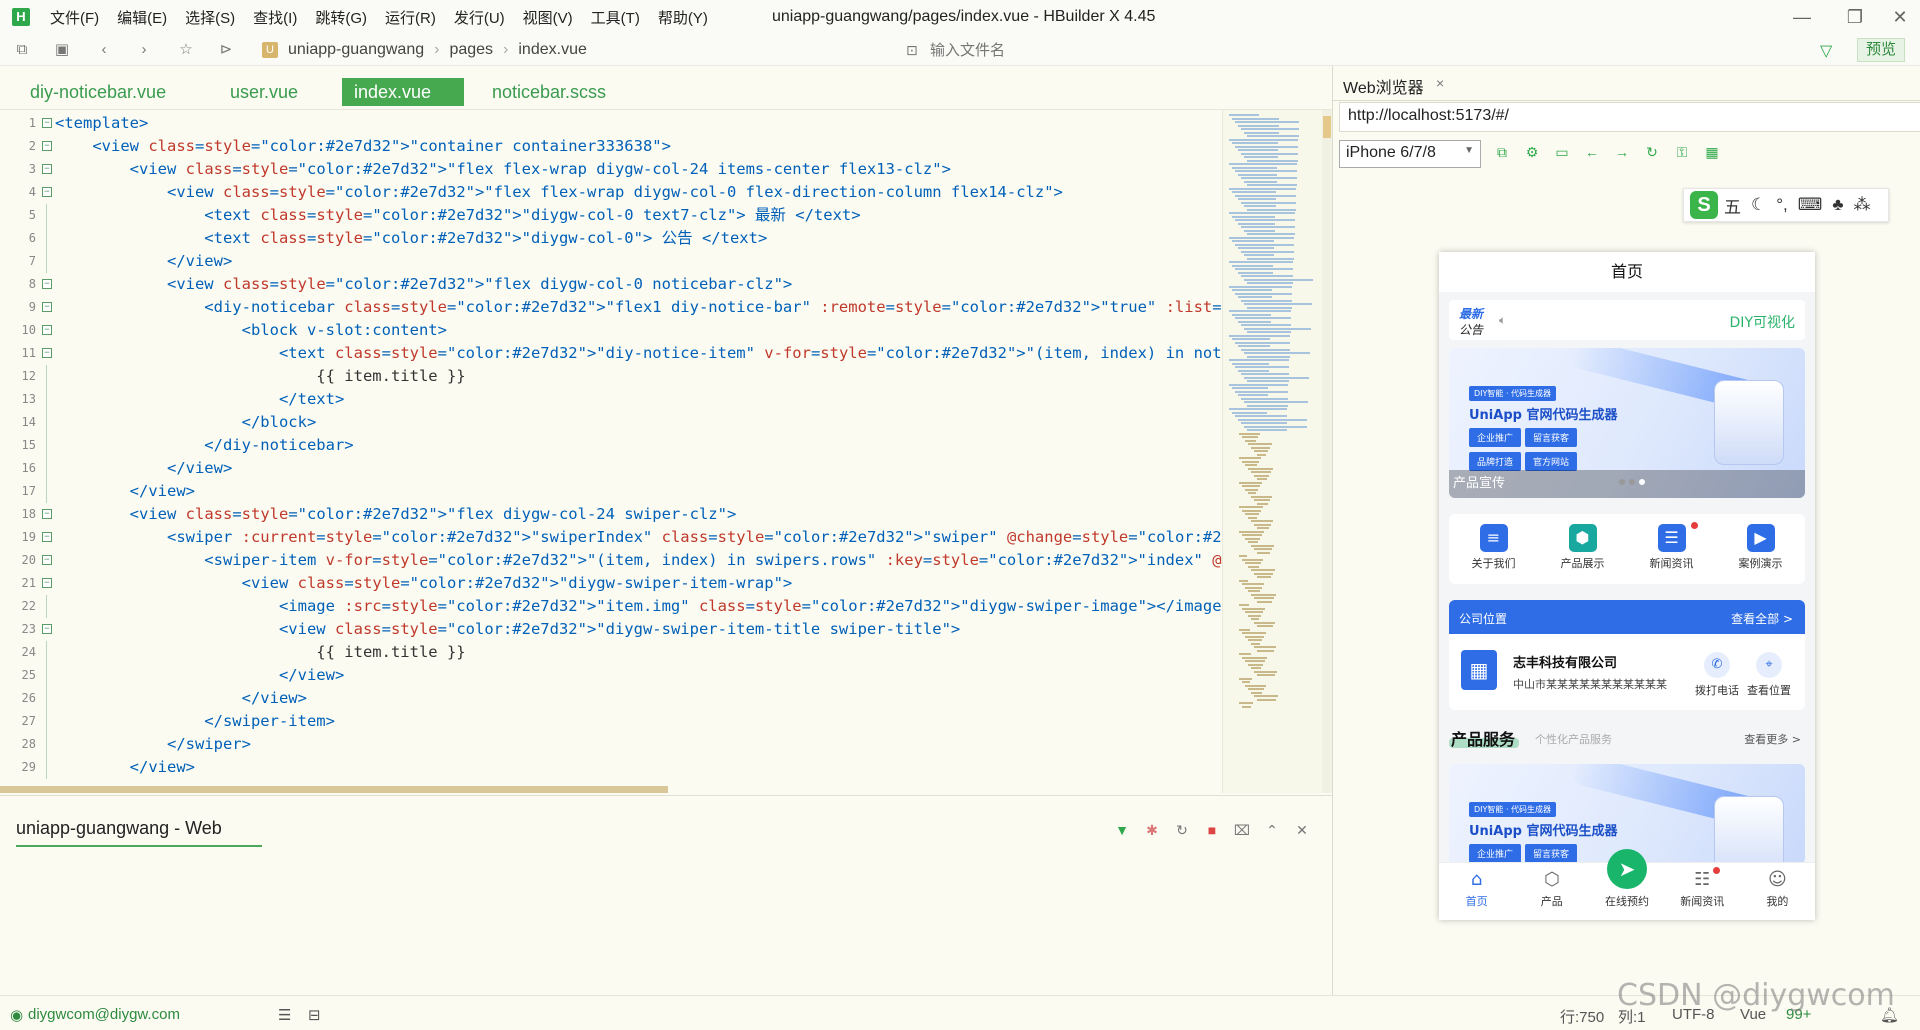 The image size is (1920, 1030). What do you see at coordinates (275, 17) in the screenshot?
I see `menu-find: 查找(I)` at bounding box center [275, 17].